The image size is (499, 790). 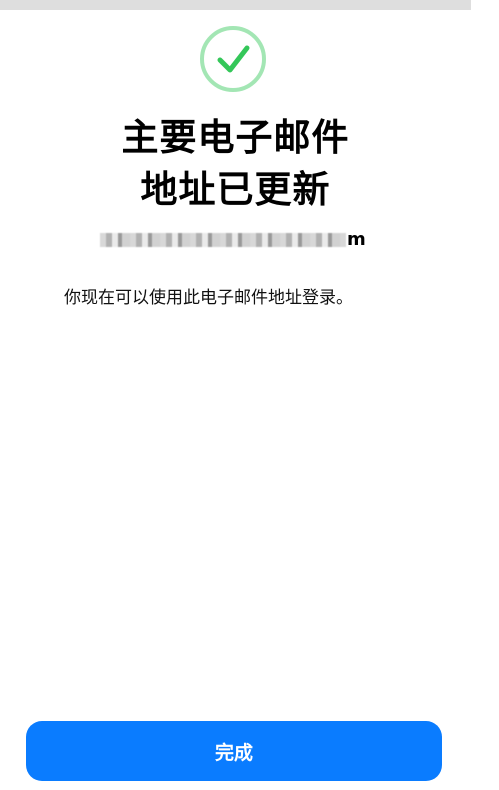 I want to click on top-status-strip, so click(x=235, y=5).